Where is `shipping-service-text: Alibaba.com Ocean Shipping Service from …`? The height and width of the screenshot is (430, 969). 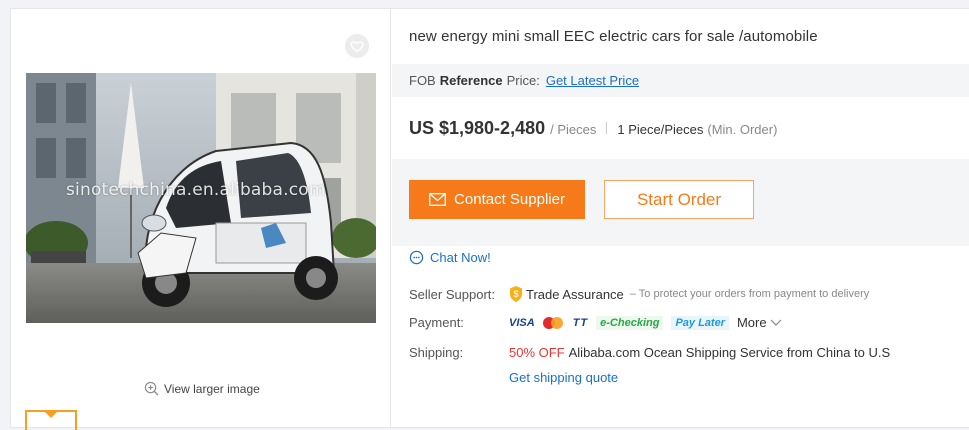 shipping-service-text: Alibaba.com Ocean Shipping Service from … is located at coordinates (729, 352).